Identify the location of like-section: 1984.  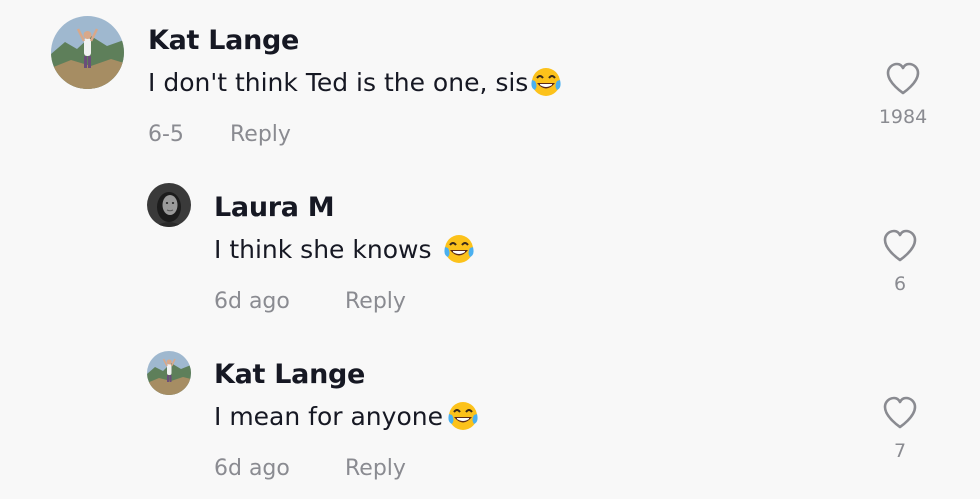
(903, 95).